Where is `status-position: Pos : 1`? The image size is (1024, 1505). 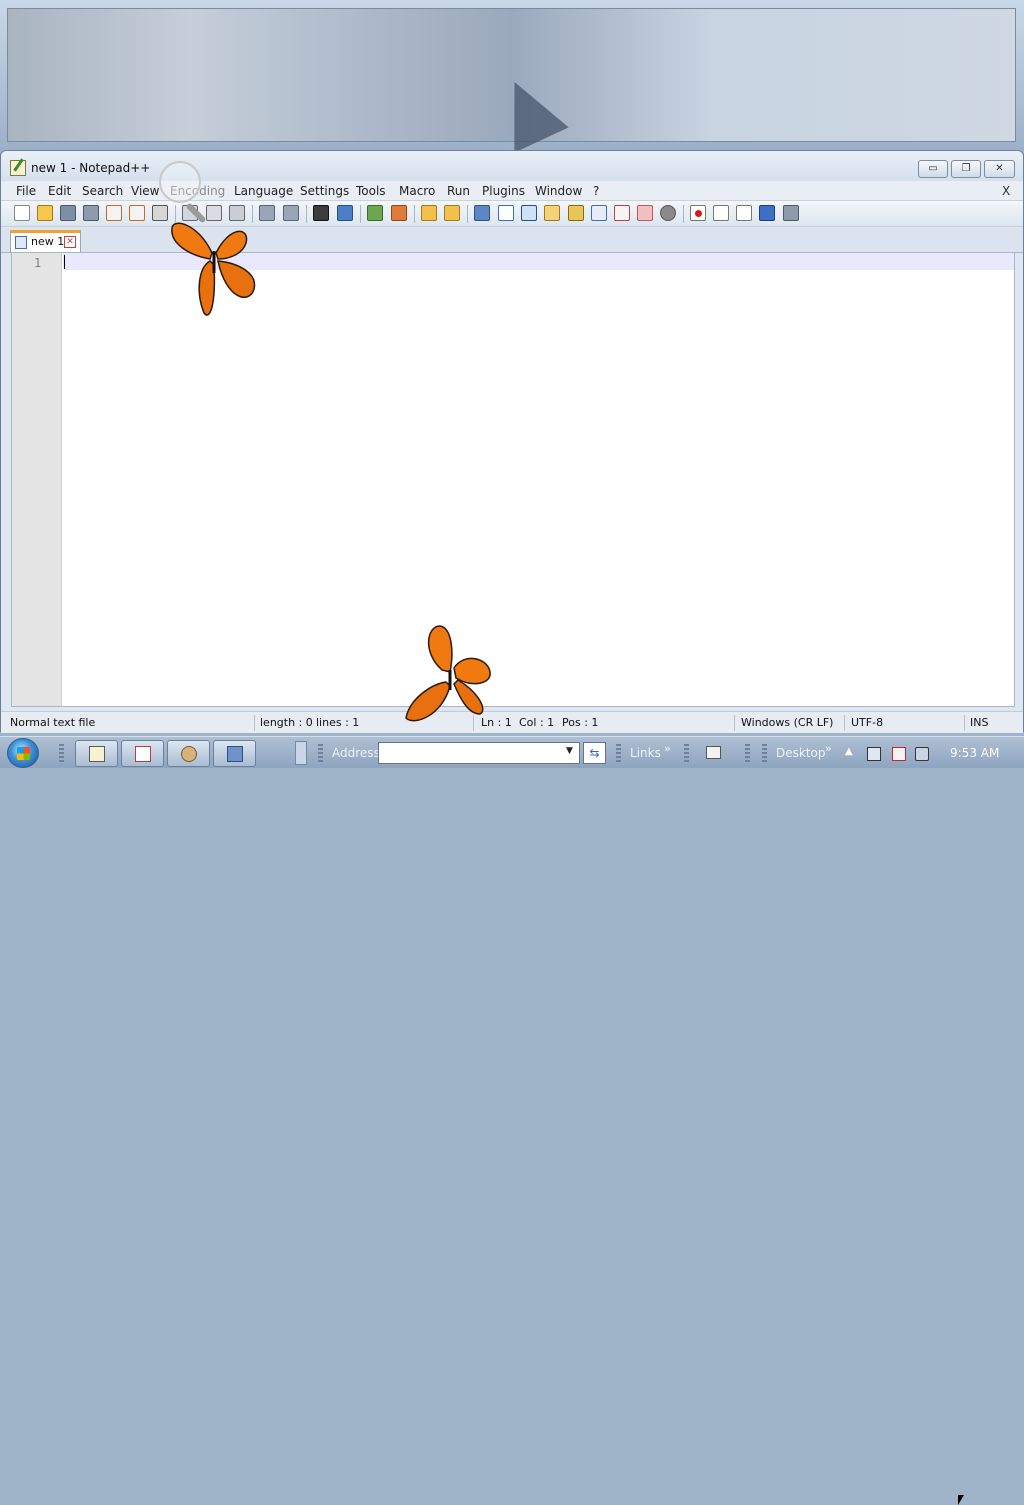
status-position: Pos : 1 is located at coordinates (580, 722).